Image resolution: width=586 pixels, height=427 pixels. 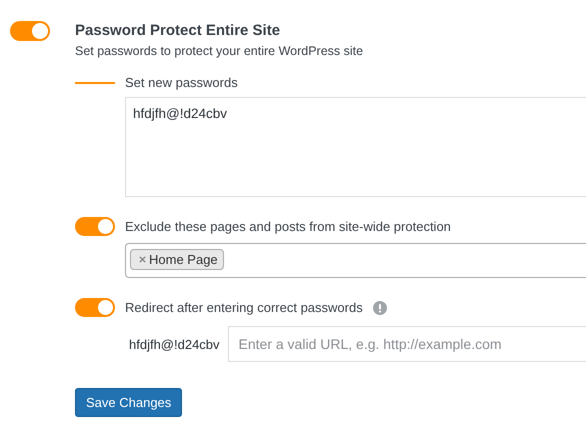 What do you see at coordinates (178, 30) in the screenshot?
I see `section-title: Password Protect Entire Site` at bounding box center [178, 30].